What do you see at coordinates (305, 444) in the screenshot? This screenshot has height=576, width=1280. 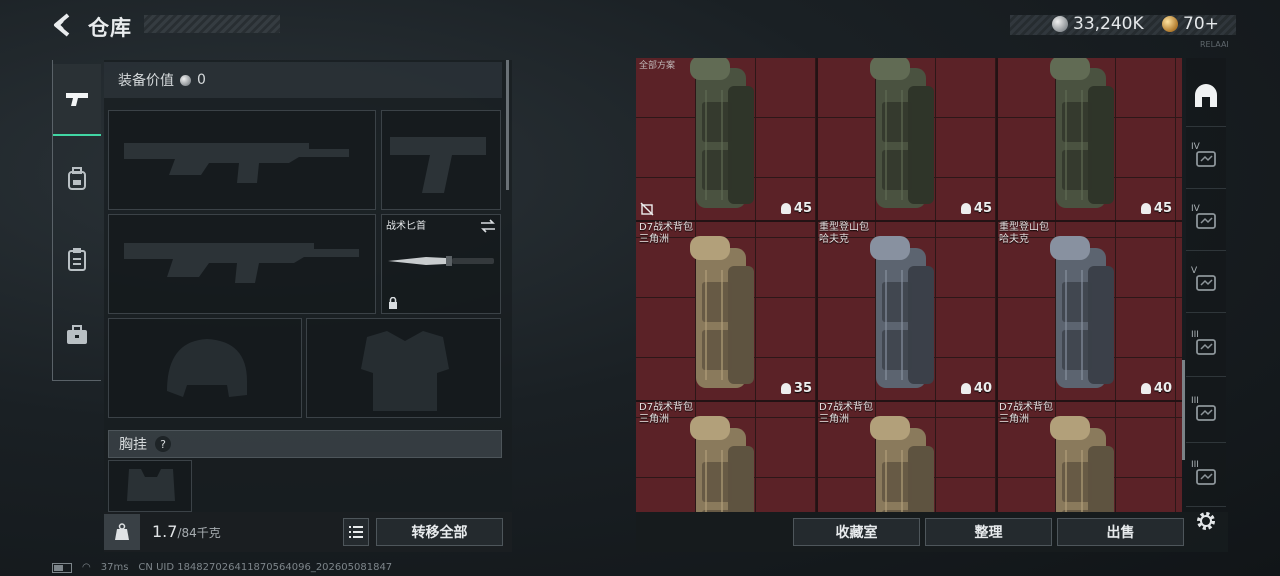 I see `chest-rig-header: 胸挂 ?` at bounding box center [305, 444].